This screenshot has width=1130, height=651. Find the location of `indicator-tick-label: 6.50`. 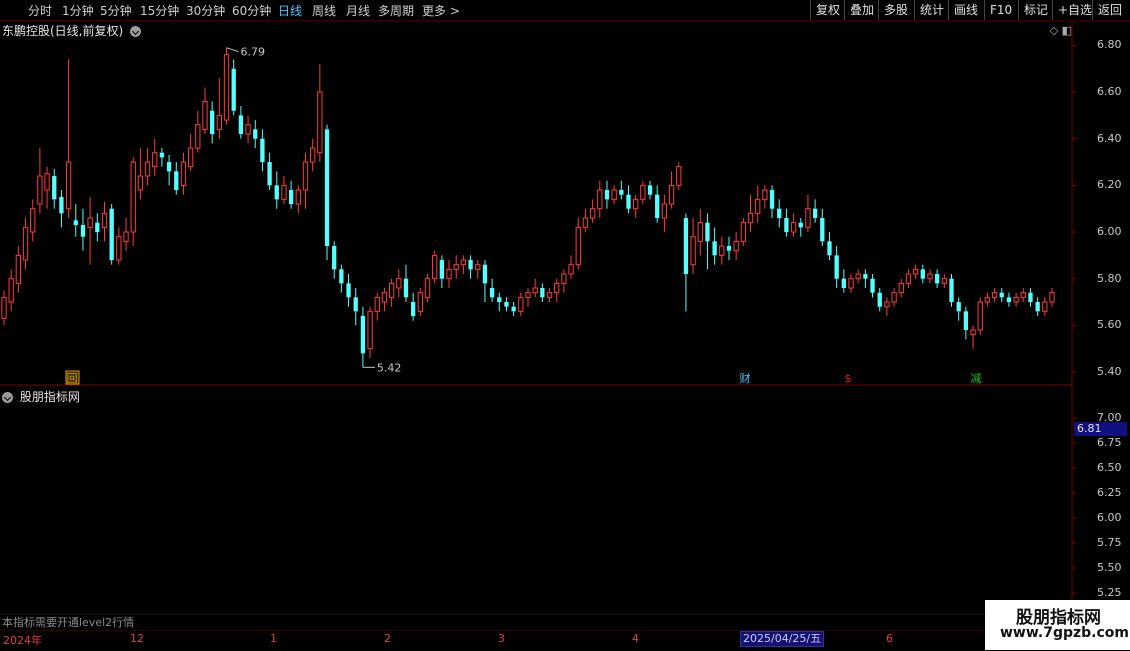

indicator-tick-label: 6.50 is located at coordinates (1109, 467).